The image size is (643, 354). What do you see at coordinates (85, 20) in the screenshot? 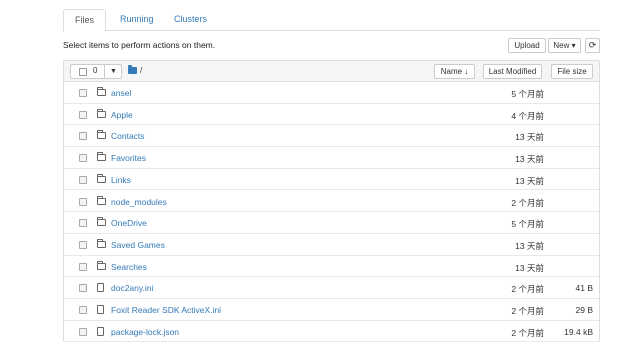
I see `tab-files: Files` at bounding box center [85, 20].